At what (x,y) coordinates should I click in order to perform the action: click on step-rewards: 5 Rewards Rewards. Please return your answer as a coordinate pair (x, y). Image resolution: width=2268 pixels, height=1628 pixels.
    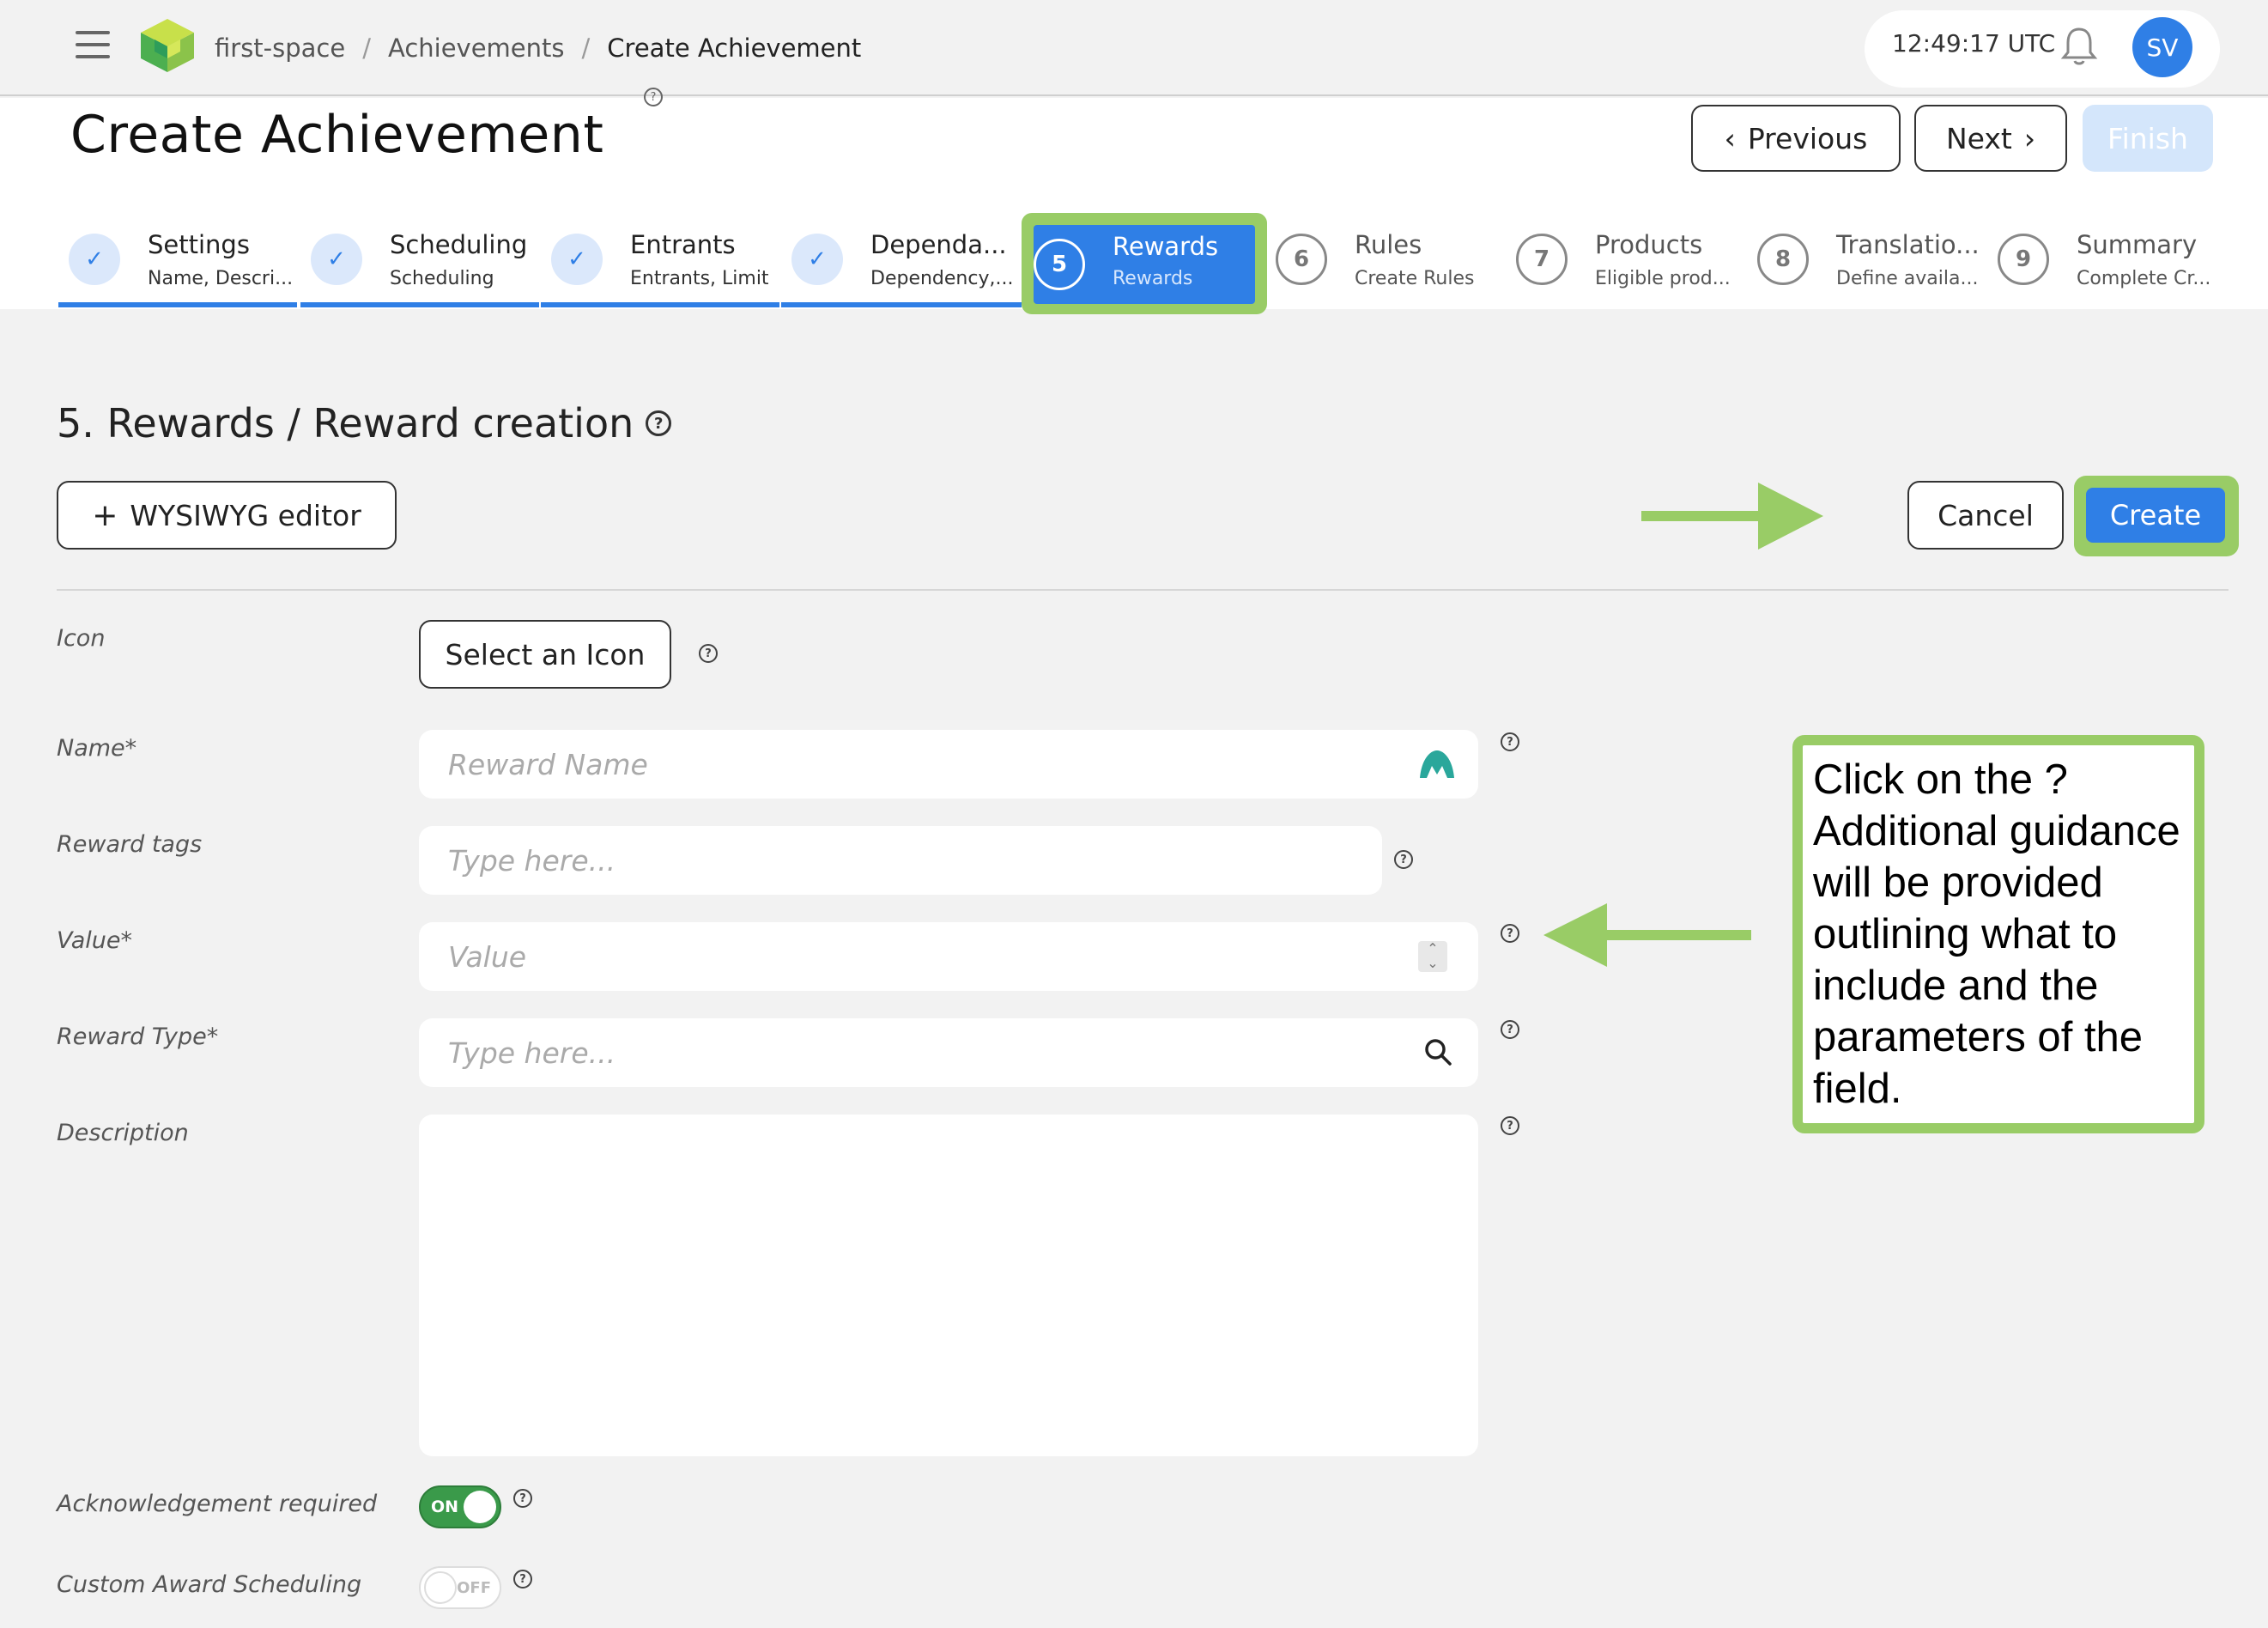
    Looking at the image, I should click on (1144, 264).